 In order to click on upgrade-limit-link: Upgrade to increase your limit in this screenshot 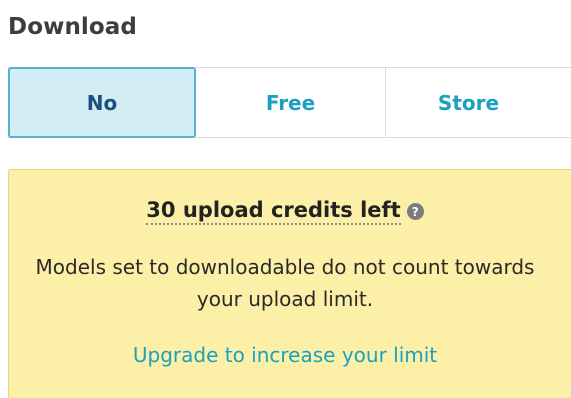, I will do `click(285, 355)`.